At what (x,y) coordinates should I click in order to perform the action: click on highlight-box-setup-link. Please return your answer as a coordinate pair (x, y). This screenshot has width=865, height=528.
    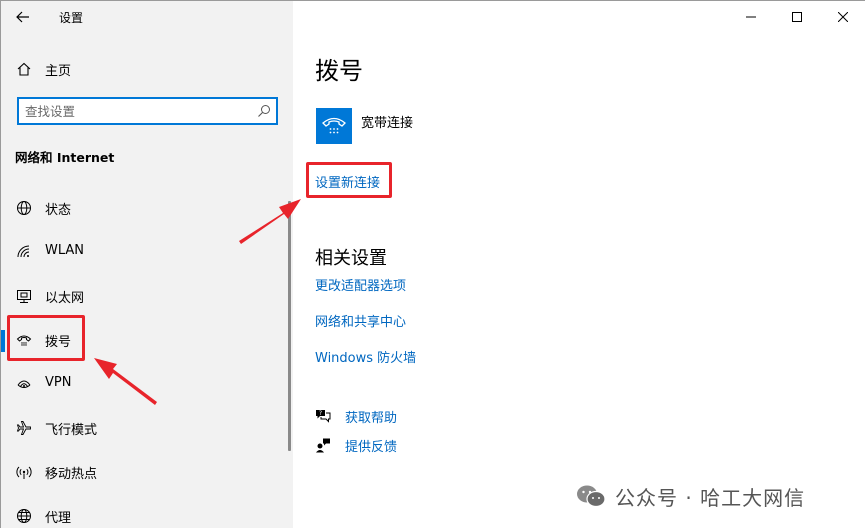
    Looking at the image, I should click on (349, 180).